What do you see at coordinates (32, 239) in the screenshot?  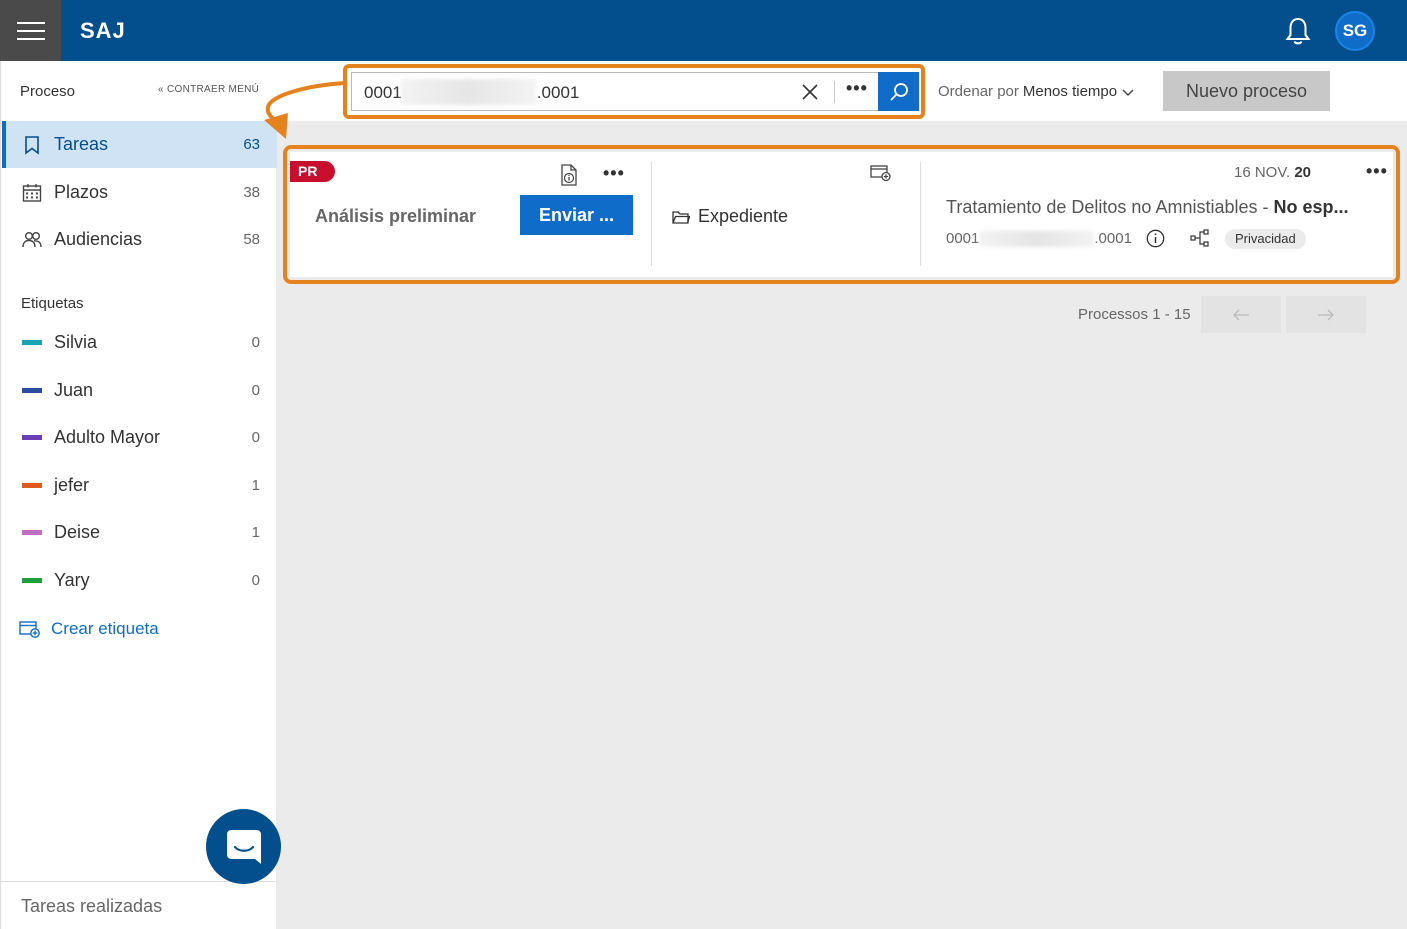 I see `people-icon` at bounding box center [32, 239].